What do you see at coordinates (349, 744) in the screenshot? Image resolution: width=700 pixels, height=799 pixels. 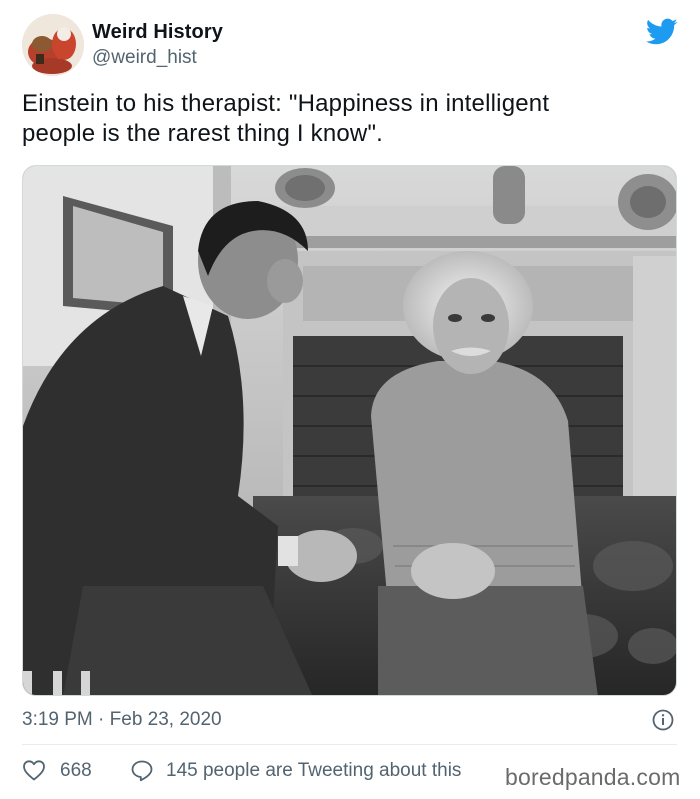 I see `divider` at bounding box center [349, 744].